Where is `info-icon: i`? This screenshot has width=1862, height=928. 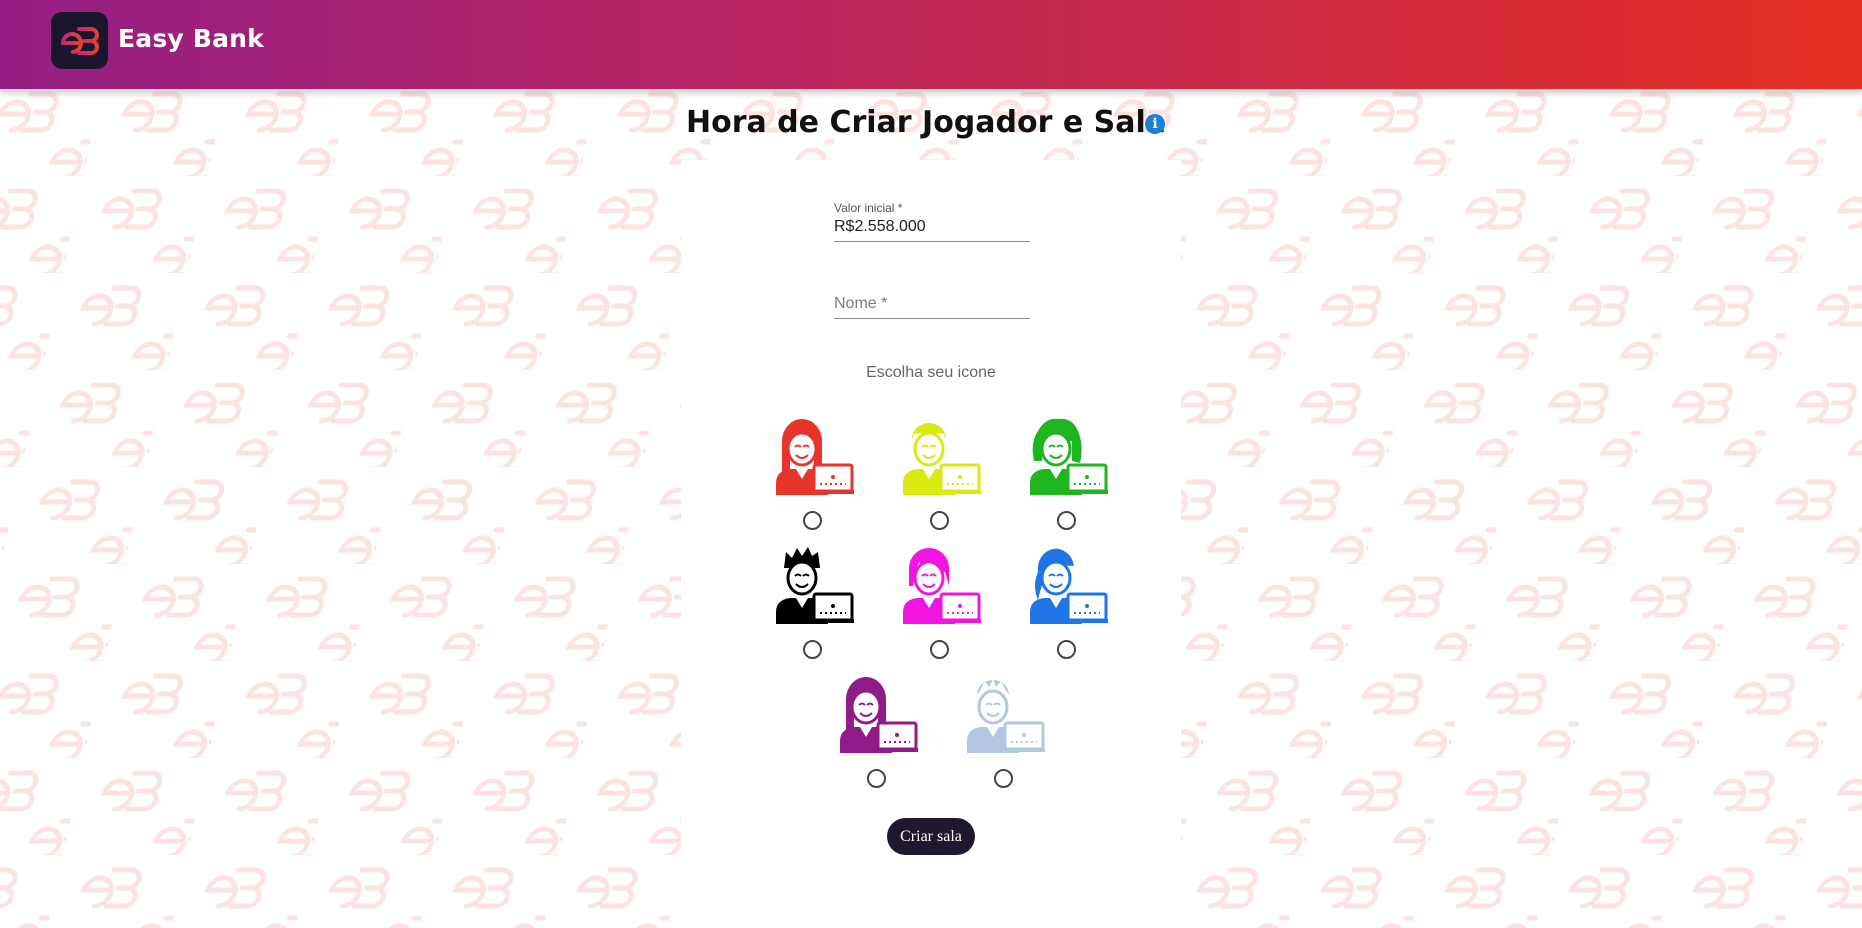 info-icon: i is located at coordinates (1155, 124).